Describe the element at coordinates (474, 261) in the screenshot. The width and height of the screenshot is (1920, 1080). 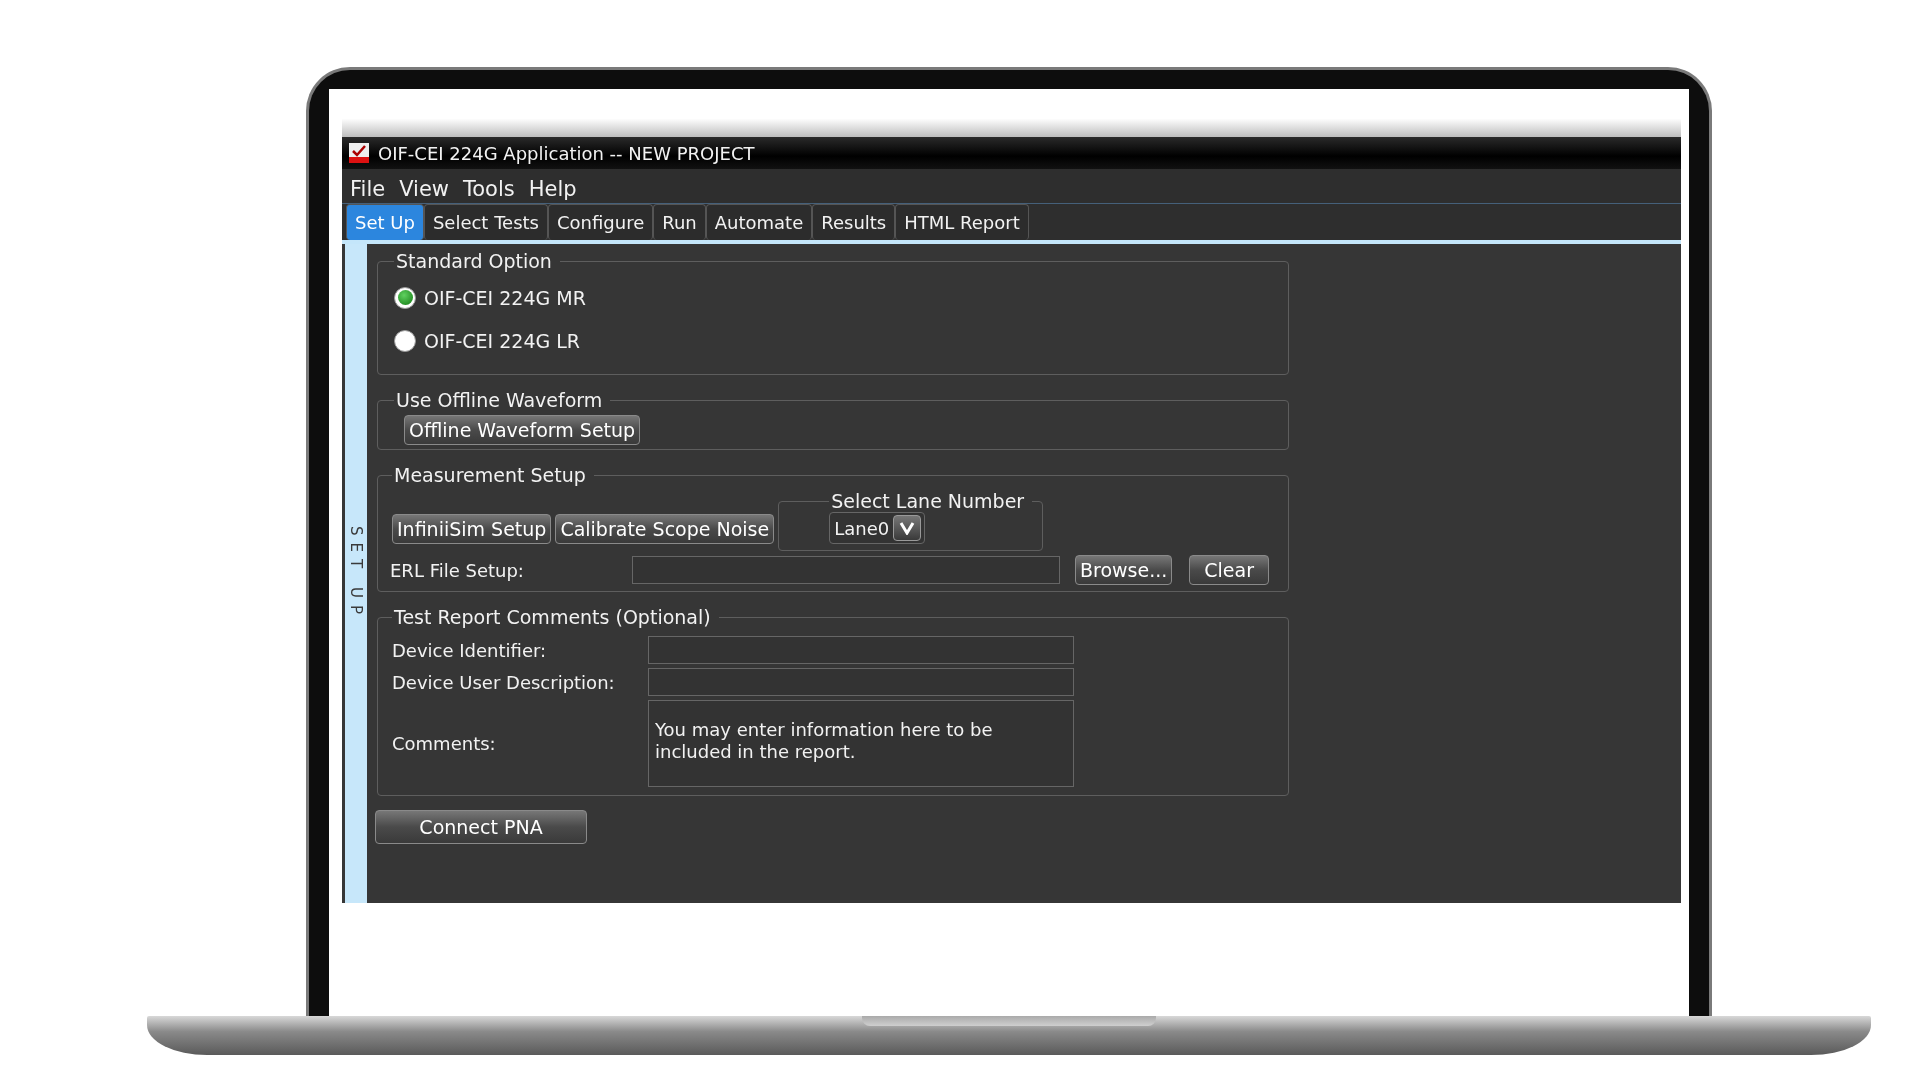
I see `group-title: Standard Option` at that location.